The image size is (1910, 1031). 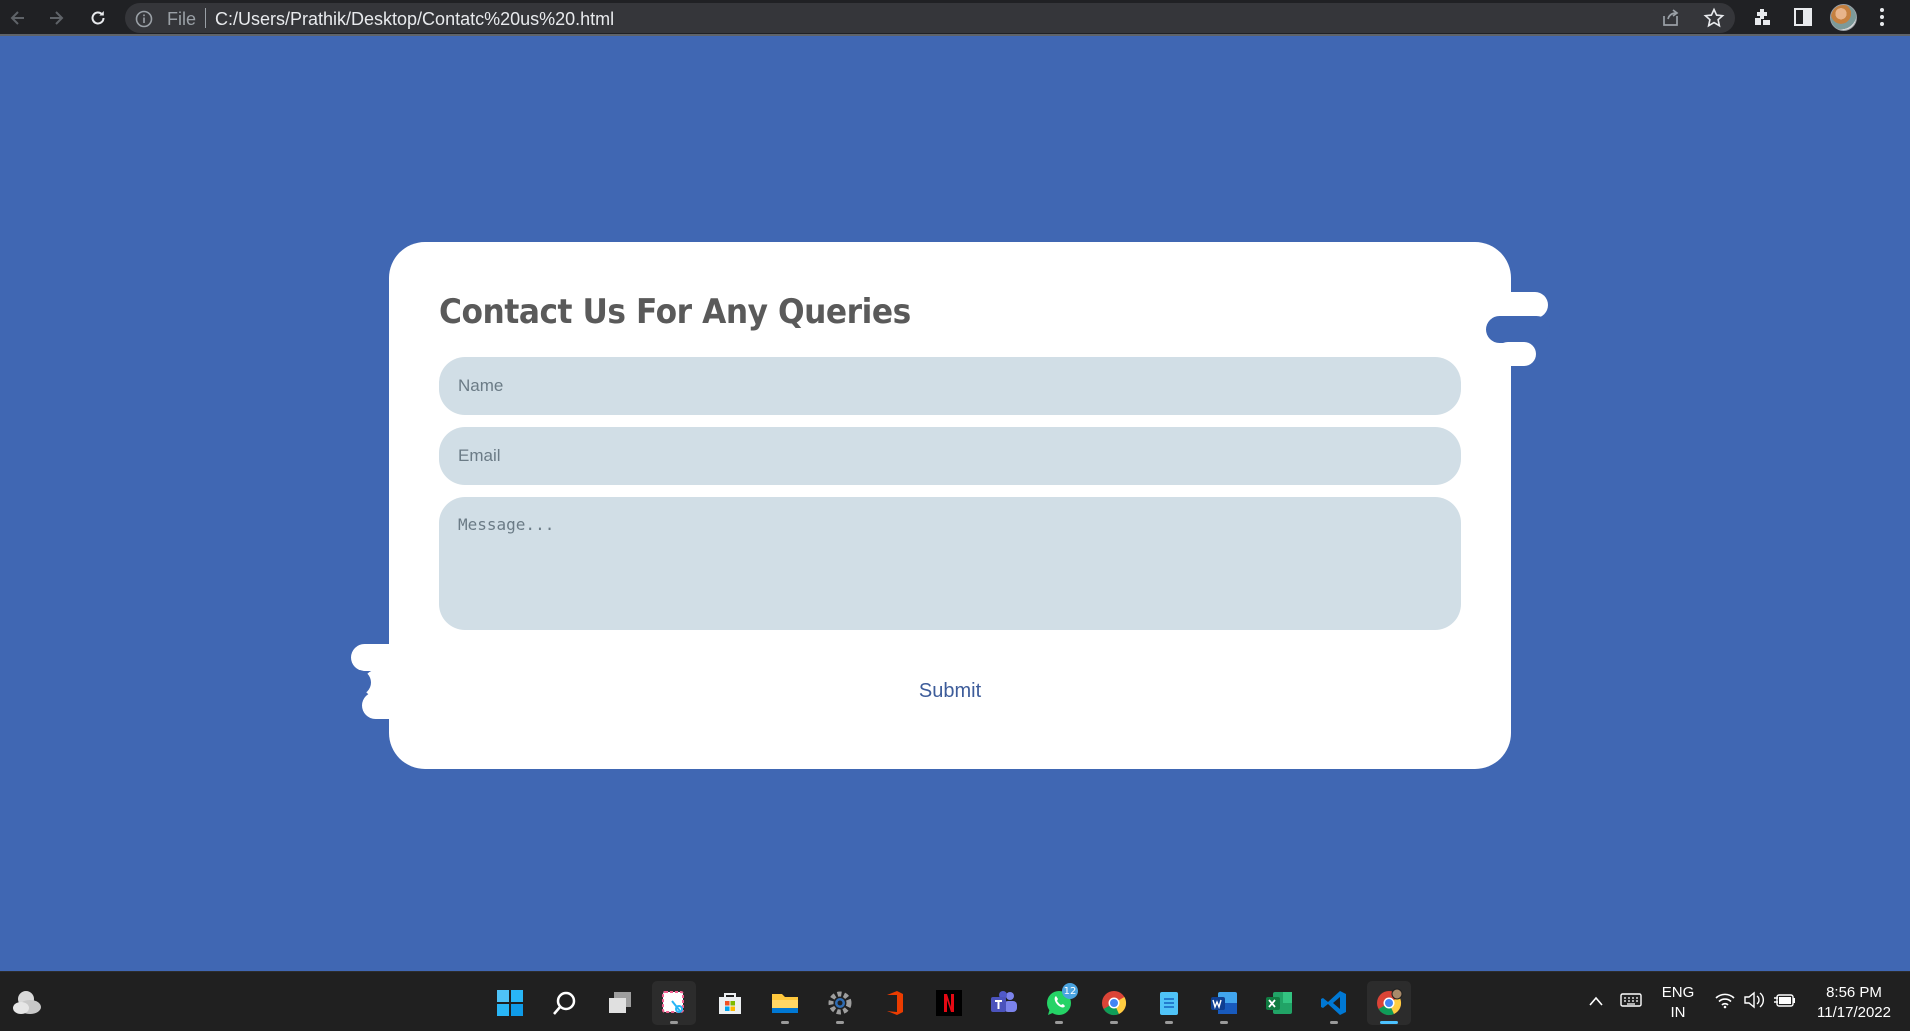 What do you see at coordinates (1678, 1012) in the screenshot?
I see `region-code: IN` at bounding box center [1678, 1012].